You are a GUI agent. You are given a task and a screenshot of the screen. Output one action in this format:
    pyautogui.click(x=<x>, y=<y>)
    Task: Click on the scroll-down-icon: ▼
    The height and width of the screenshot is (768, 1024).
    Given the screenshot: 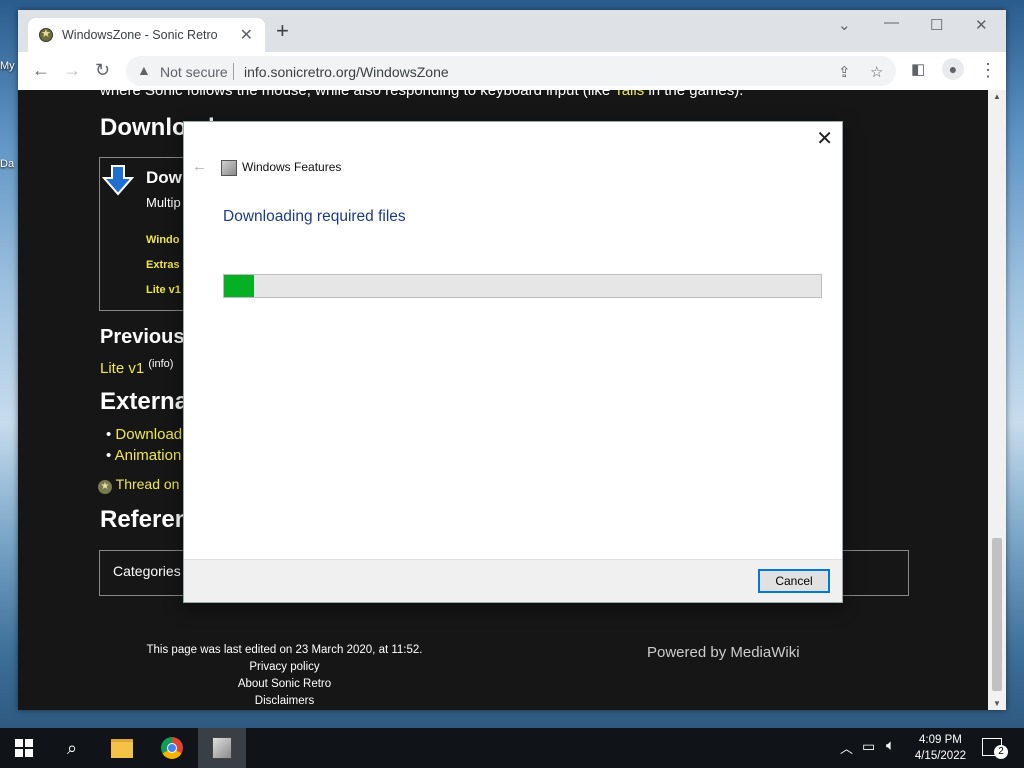 What is the action you would take?
    pyautogui.click(x=997, y=703)
    